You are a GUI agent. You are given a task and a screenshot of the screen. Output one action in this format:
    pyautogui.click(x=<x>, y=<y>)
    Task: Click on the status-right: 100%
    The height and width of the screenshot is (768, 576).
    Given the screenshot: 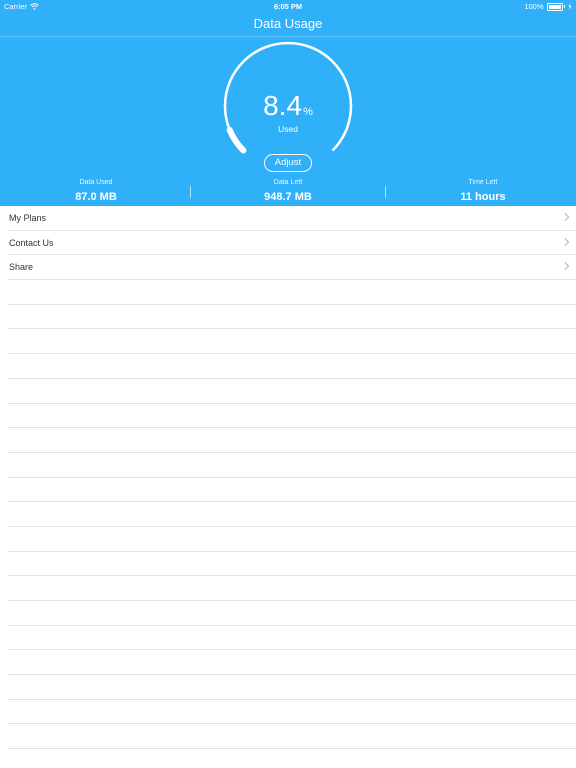 What is the action you would take?
    pyautogui.click(x=548, y=6)
    